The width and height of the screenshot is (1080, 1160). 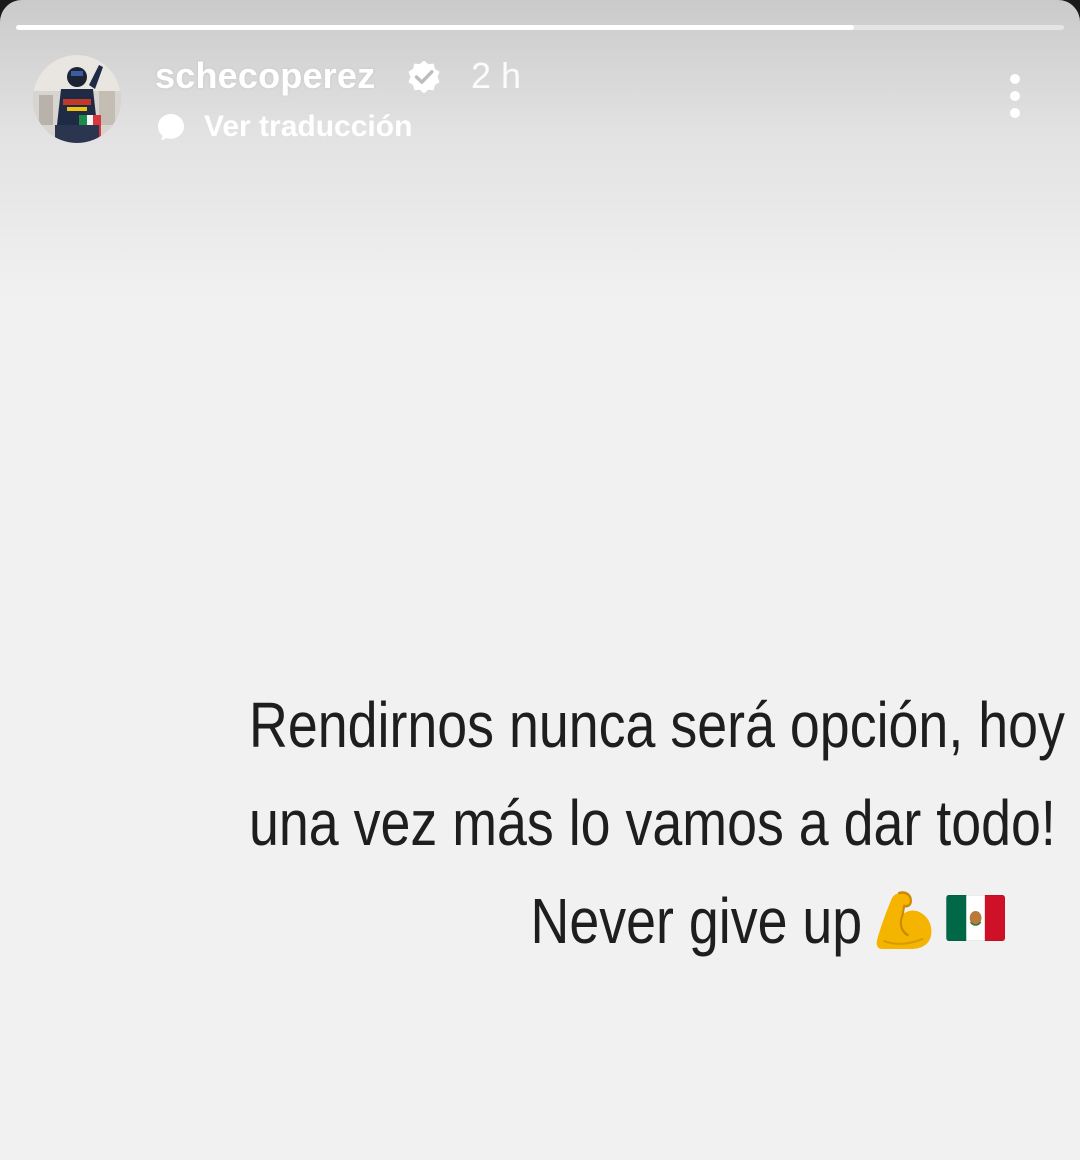 I want to click on story-progress-bar, so click(x=540, y=27).